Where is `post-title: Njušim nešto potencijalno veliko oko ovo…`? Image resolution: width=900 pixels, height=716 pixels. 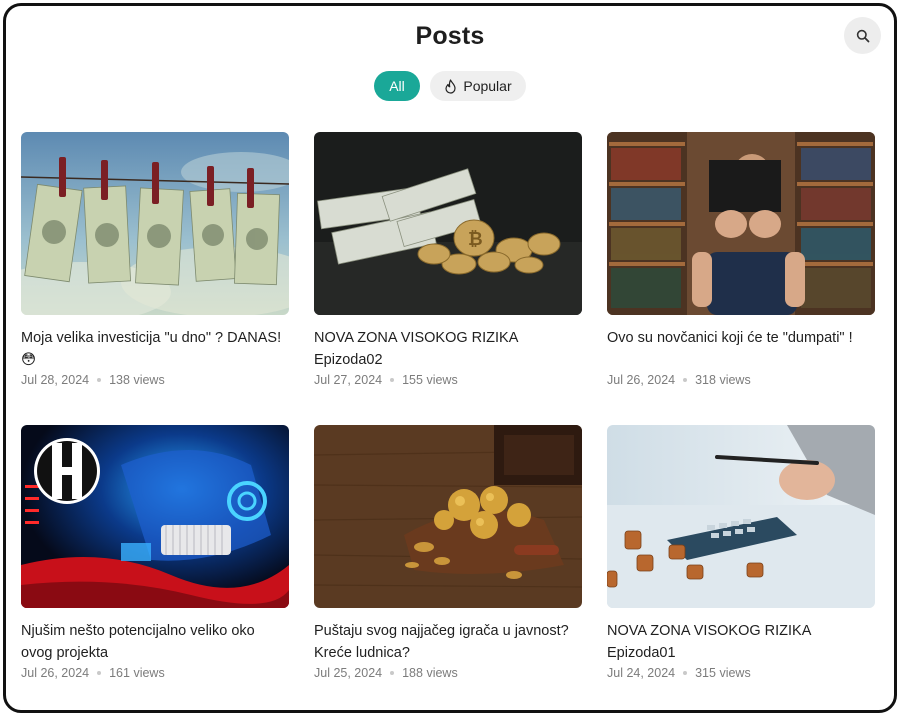
post-title: Njušim nešto potencijalno veliko oko ovo… is located at coordinates (155, 642).